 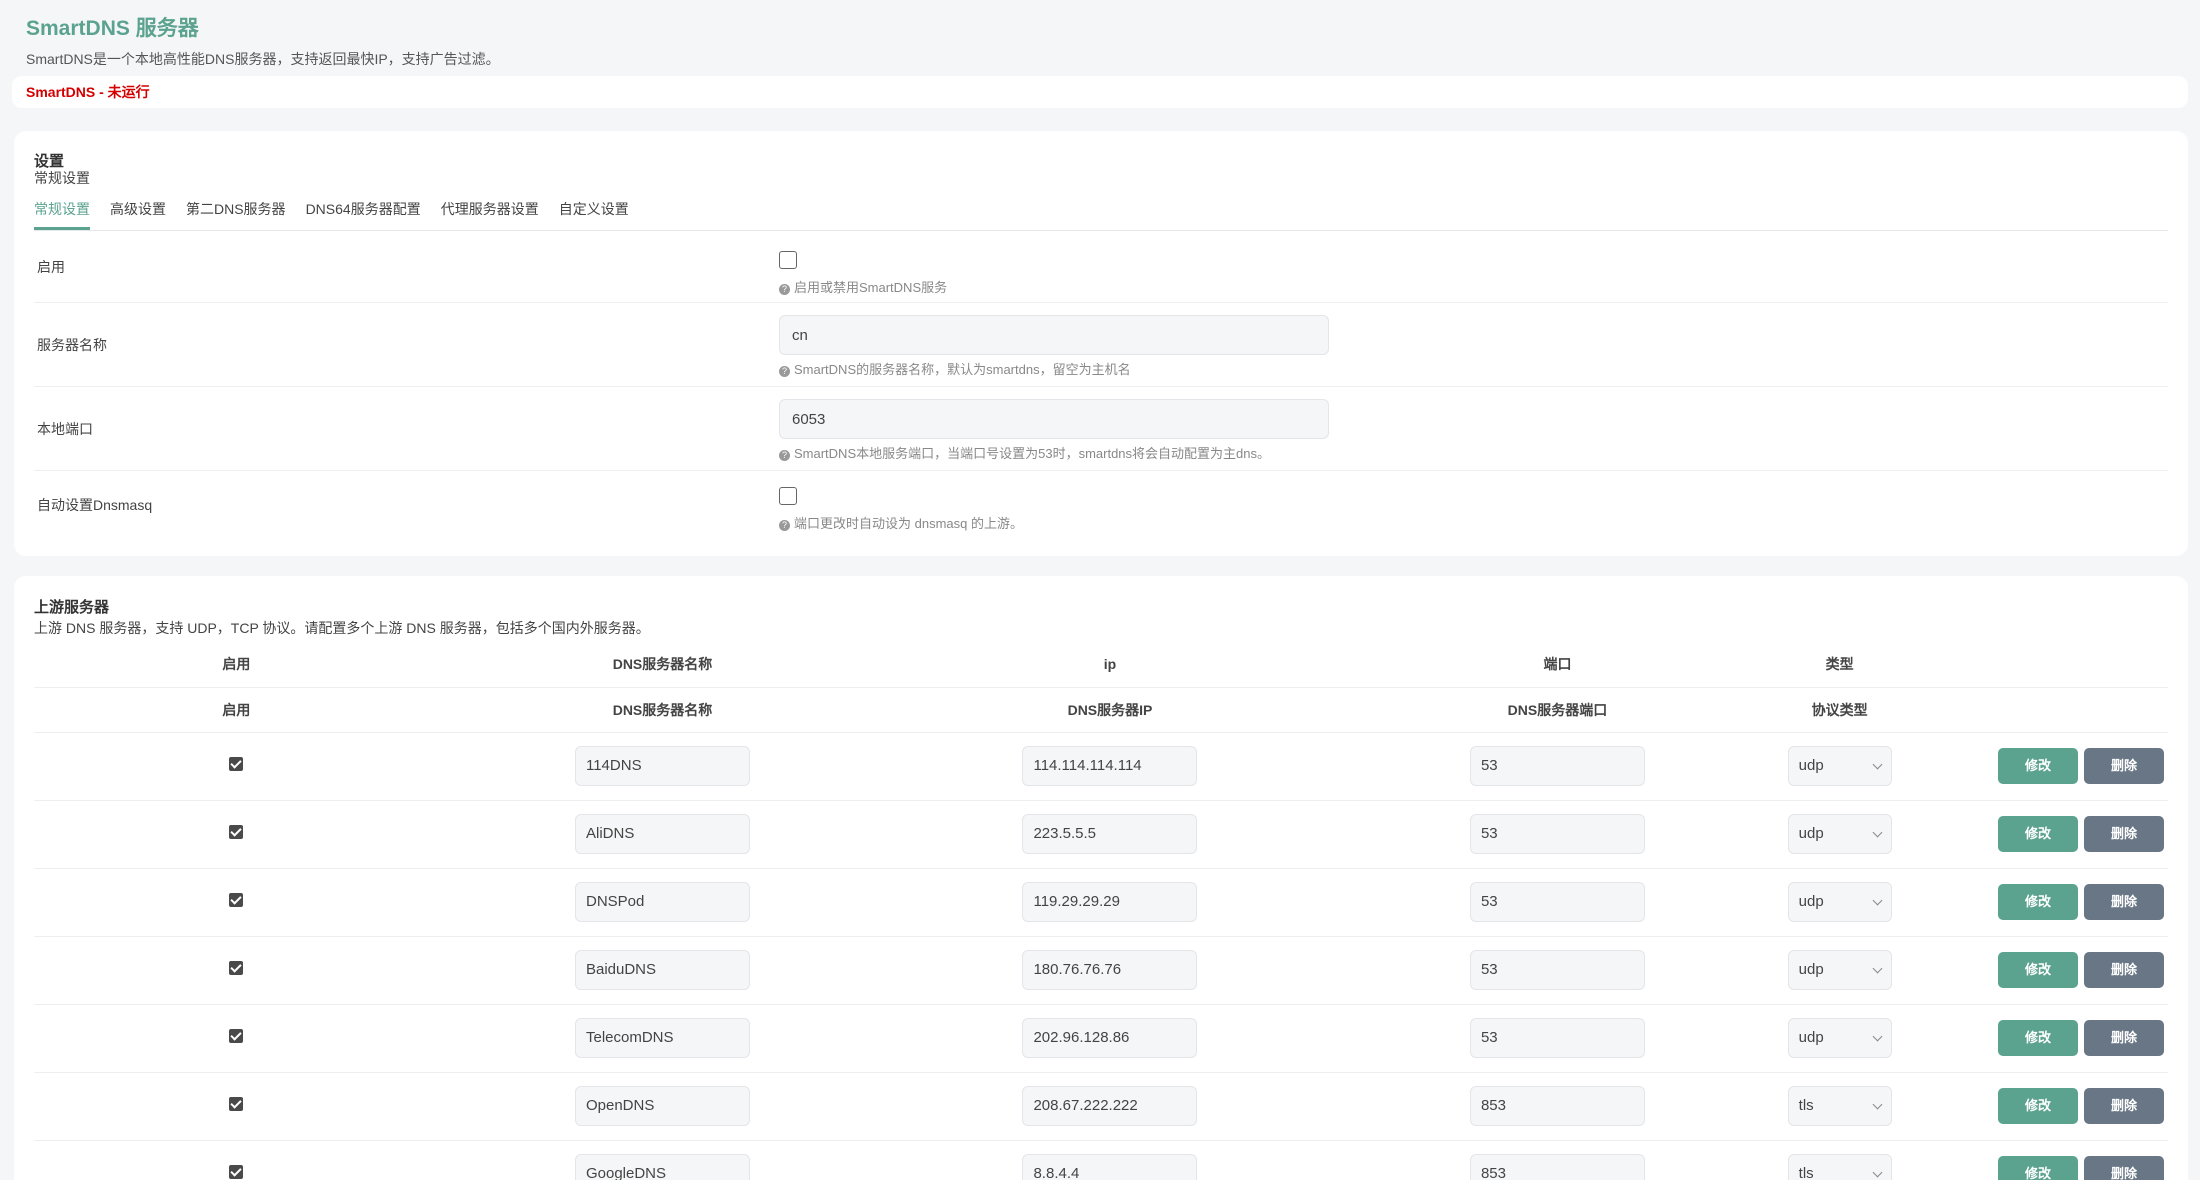 What do you see at coordinates (1110, 1038) in the screenshot?
I see `row-ip-input: 202.96.128.86` at bounding box center [1110, 1038].